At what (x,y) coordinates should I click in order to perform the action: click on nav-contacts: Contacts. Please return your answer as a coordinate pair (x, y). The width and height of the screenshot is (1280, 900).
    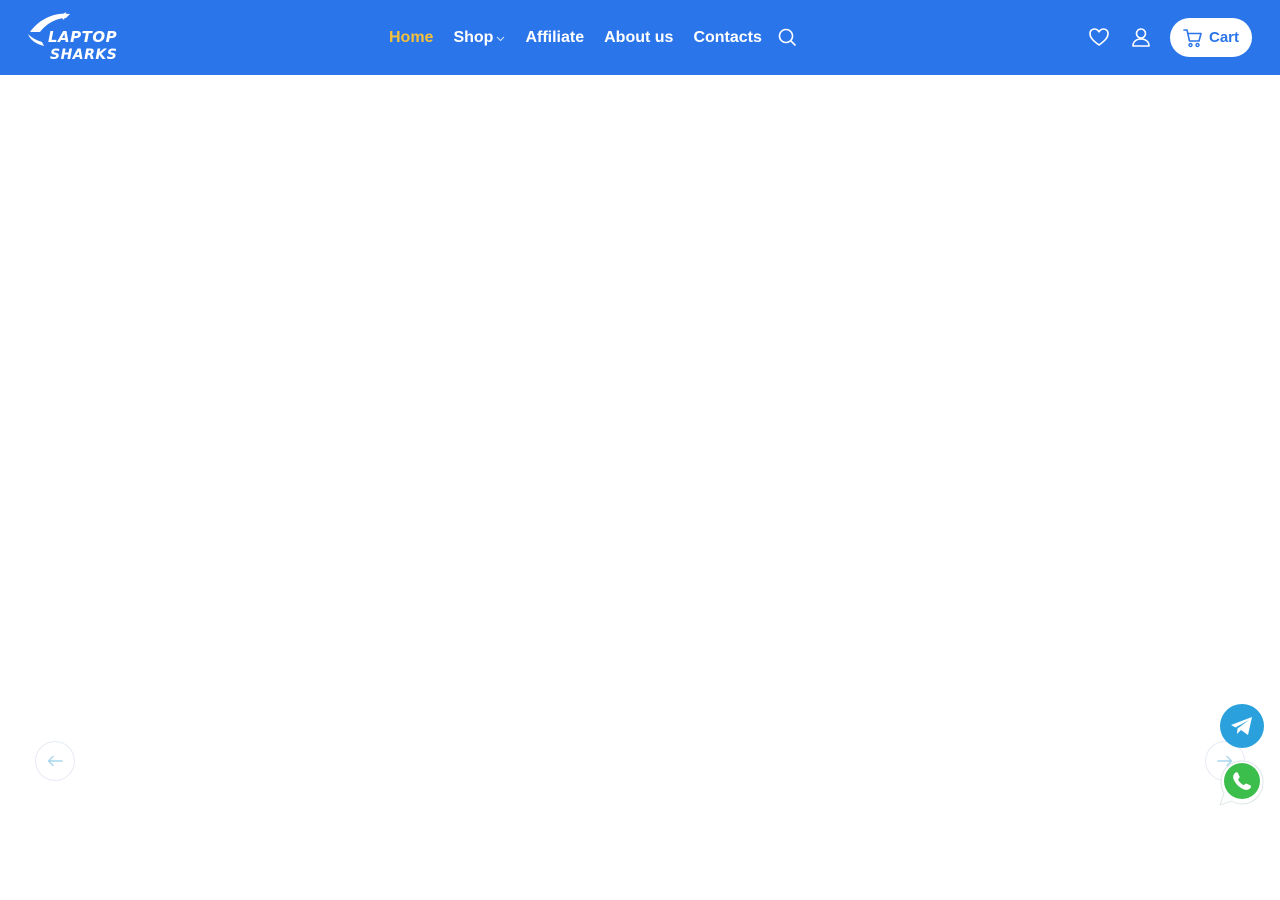
    Looking at the image, I should click on (727, 38).